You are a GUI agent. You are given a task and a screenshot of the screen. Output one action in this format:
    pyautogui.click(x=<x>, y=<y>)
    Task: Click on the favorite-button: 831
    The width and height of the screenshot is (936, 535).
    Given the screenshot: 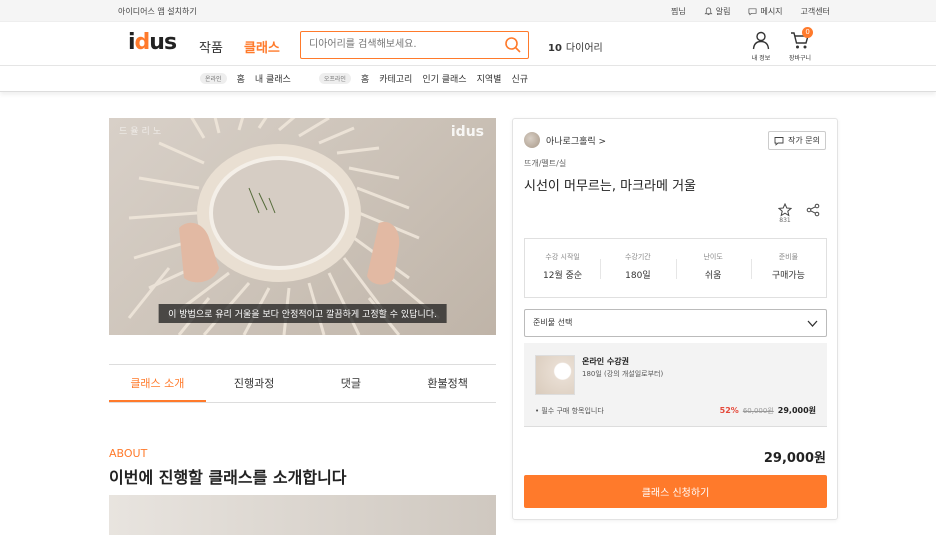 What is the action you would take?
    pyautogui.click(x=785, y=213)
    